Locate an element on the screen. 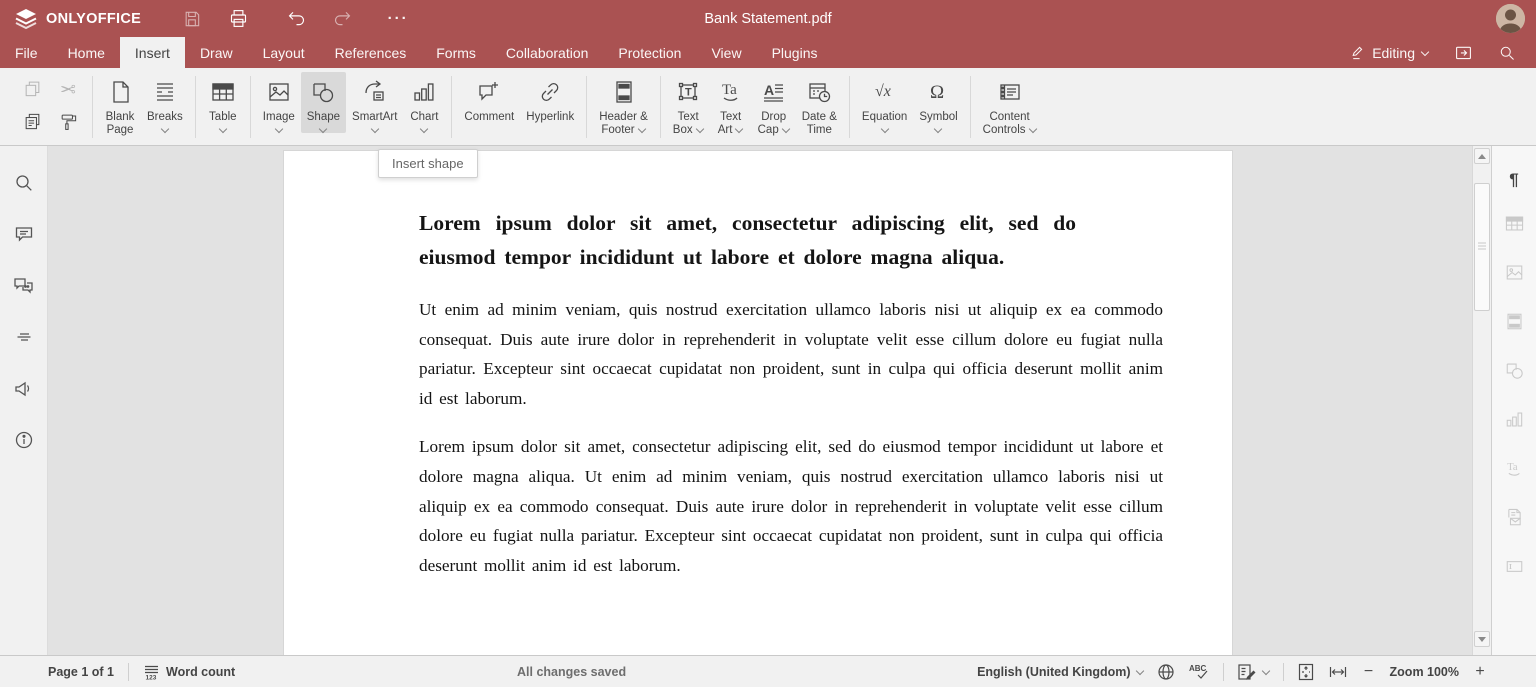 Image resolution: width=1536 pixels, height=687 pixels. scrollbar-thumb is located at coordinates (1482, 247).